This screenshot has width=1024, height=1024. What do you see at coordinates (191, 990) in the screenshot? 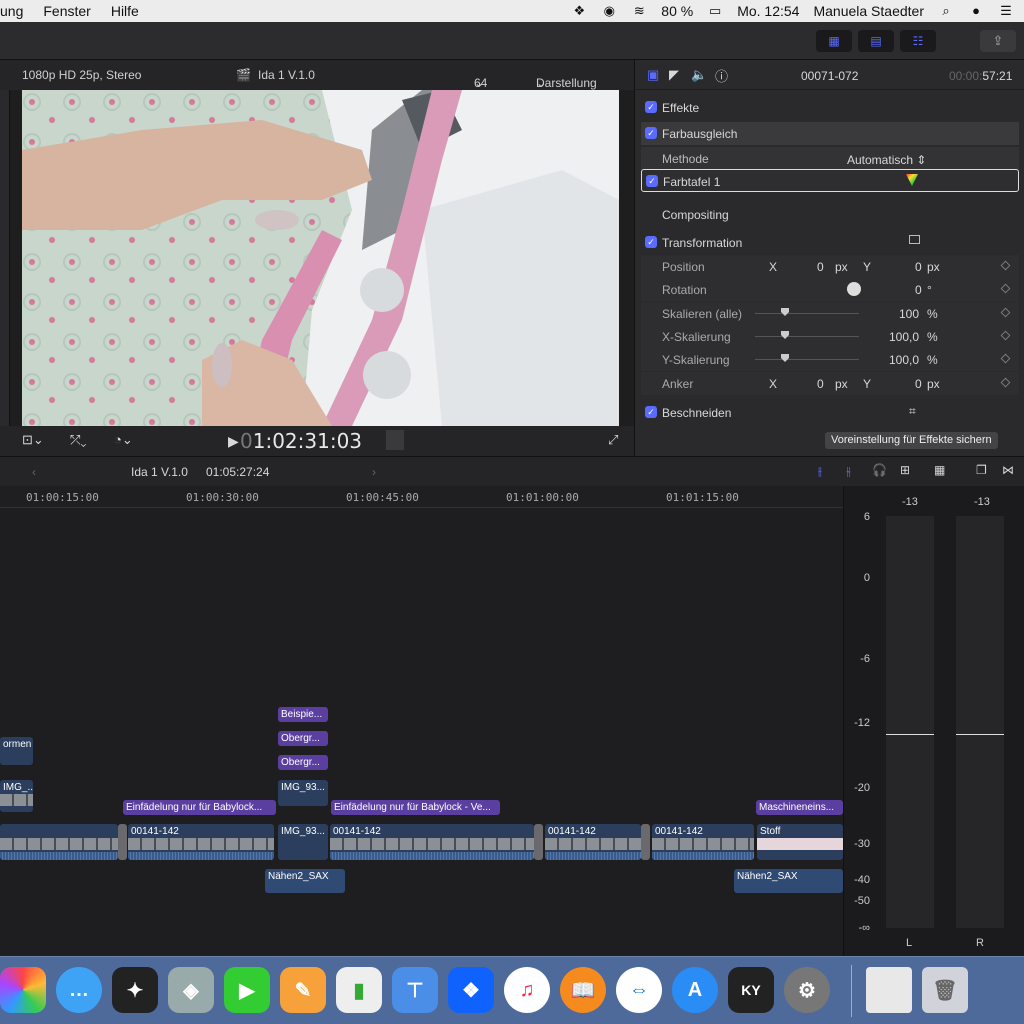
I see `preview-icon: ◈` at bounding box center [191, 990].